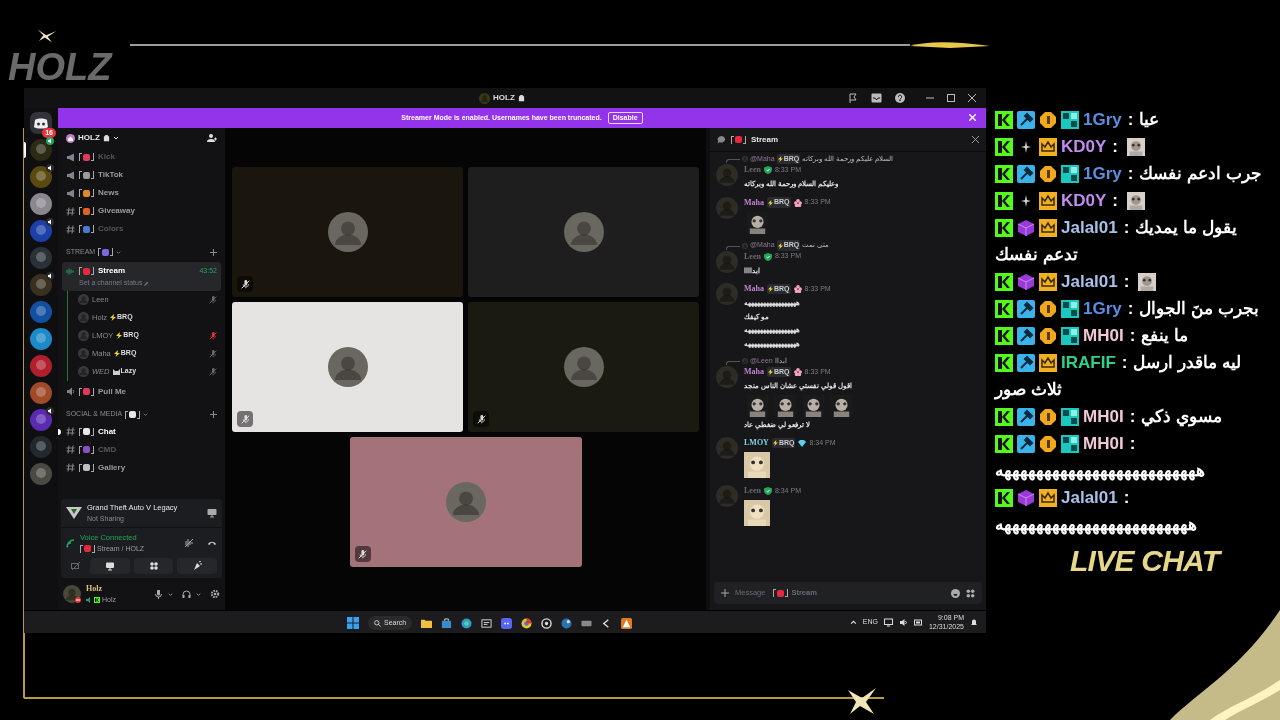  What do you see at coordinates (427, 623) in the screenshot?
I see `folder-icon` at bounding box center [427, 623].